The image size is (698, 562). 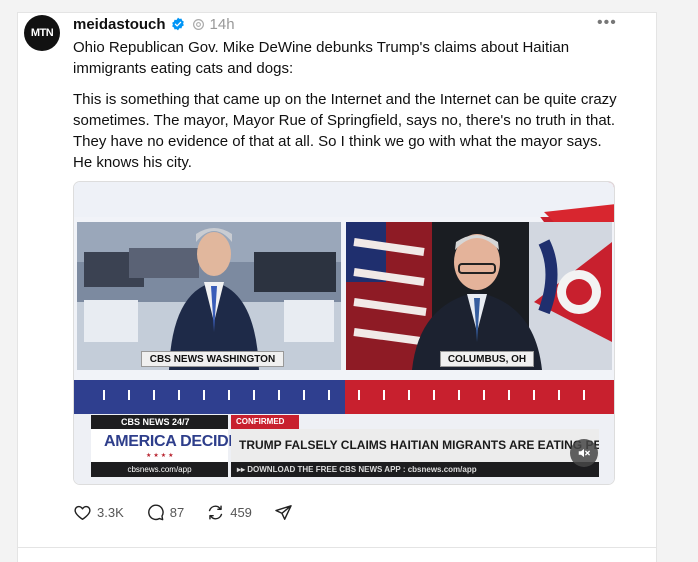 What do you see at coordinates (209, 296) in the screenshot?
I see `left-video-panel` at bounding box center [209, 296].